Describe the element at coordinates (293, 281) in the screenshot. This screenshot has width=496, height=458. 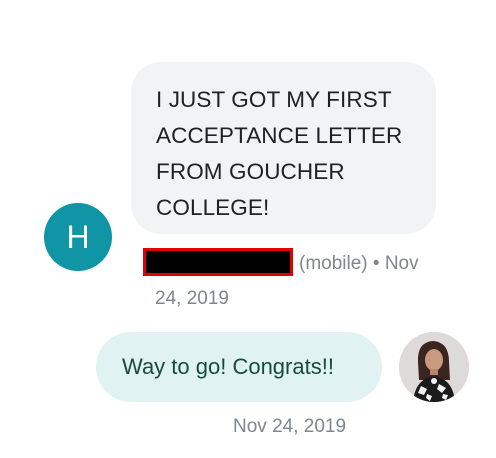
I see `incoming-message-meta: (mobile) • Nov 24, 2019` at that location.